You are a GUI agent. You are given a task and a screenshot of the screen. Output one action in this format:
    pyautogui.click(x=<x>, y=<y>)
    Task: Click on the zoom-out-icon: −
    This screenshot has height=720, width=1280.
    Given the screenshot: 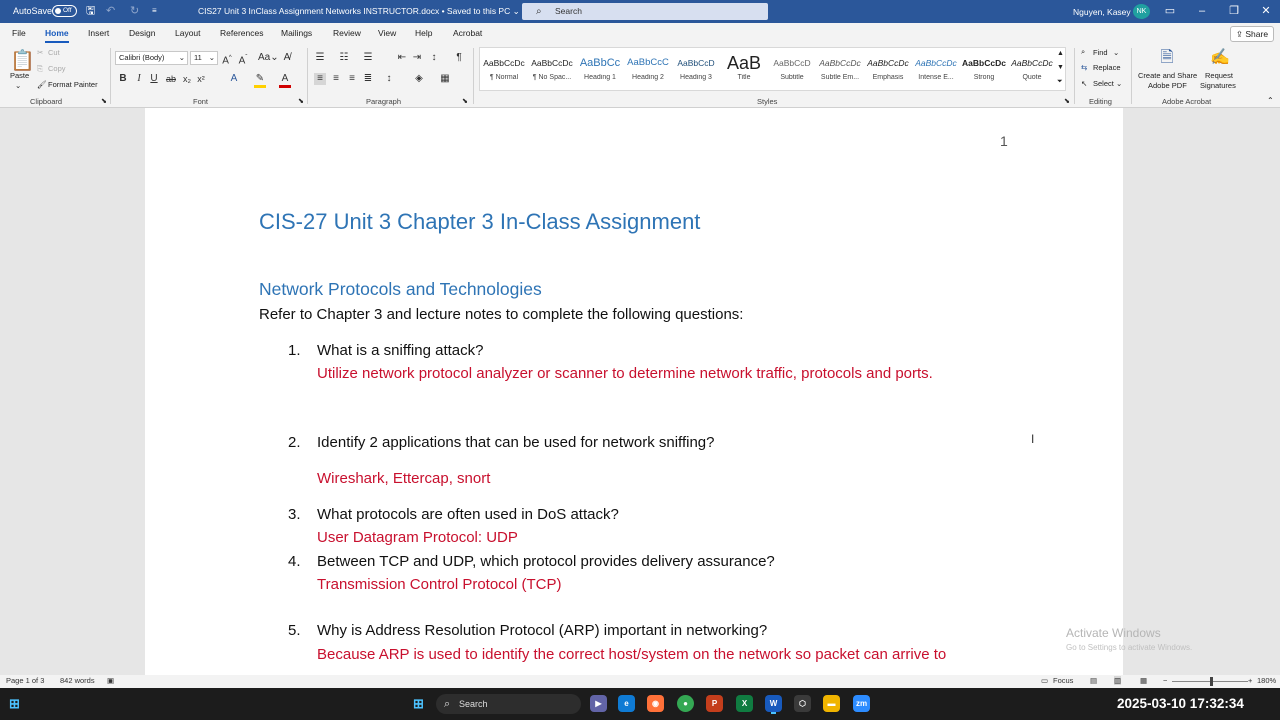 What is the action you would take?
    pyautogui.click(x=1165, y=680)
    